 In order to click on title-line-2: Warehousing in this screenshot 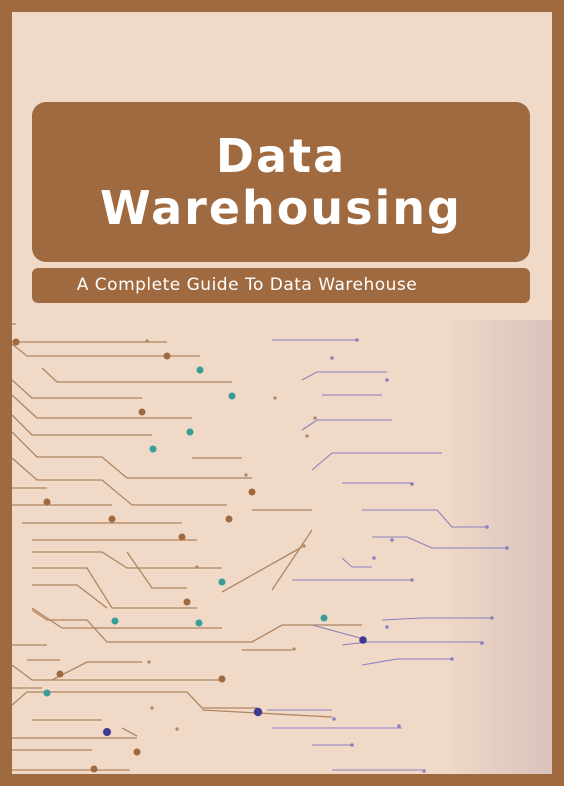, I will do `click(281, 208)`.